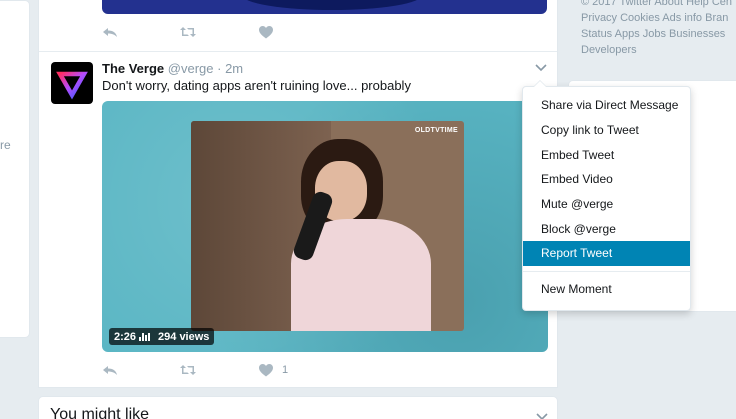 The image size is (736, 419). Describe the element at coordinates (606, 253) in the screenshot. I see `menu-item-report: Report Tweet` at that location.